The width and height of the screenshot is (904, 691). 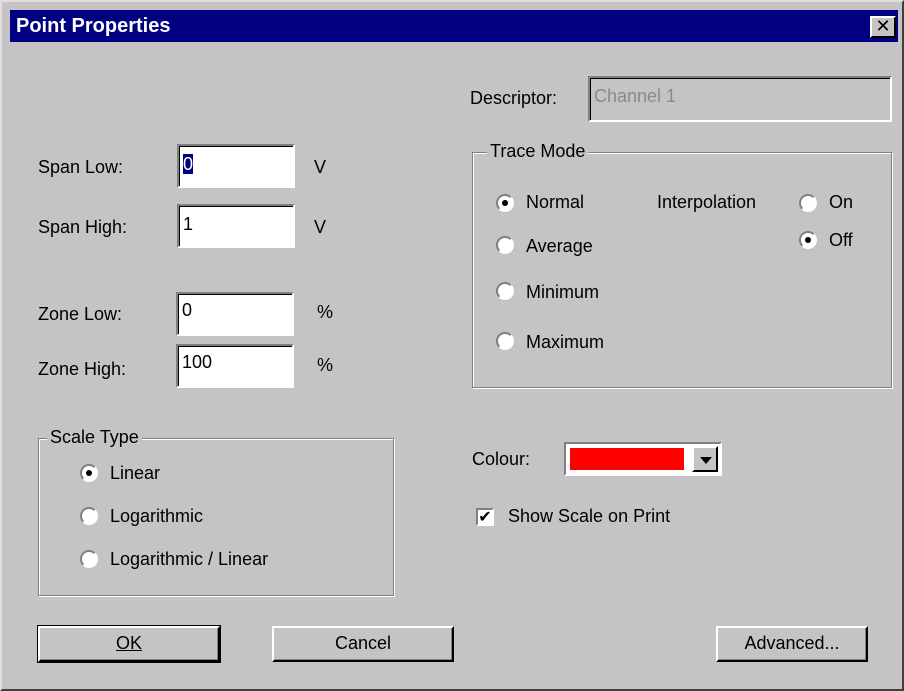 I want to click on trace-maximum-label: Maximum, so click(x=565, y=342).